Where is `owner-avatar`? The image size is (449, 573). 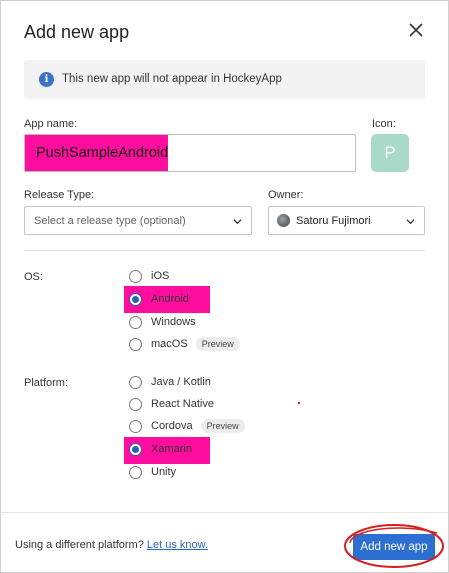
owner-avatar is located at coordinates (283, 220).